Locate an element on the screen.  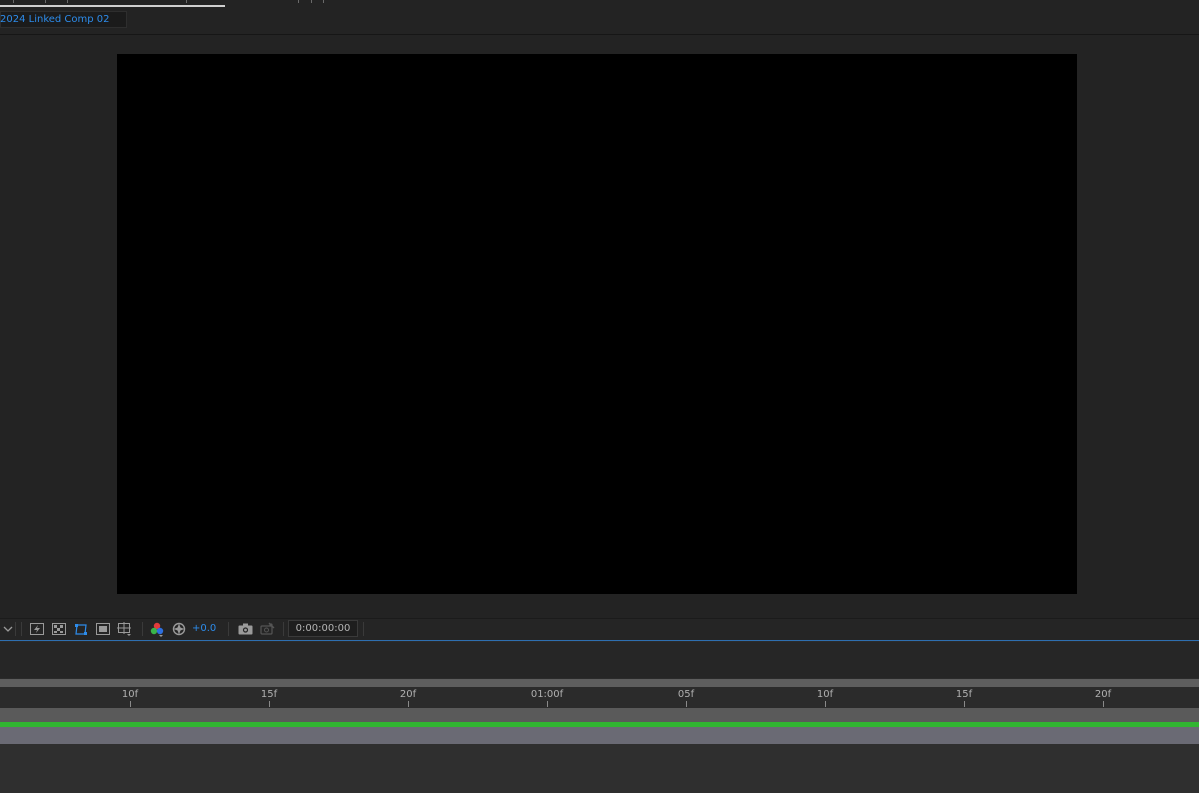
active-tab-indicator is located at coordinates (112, 6).